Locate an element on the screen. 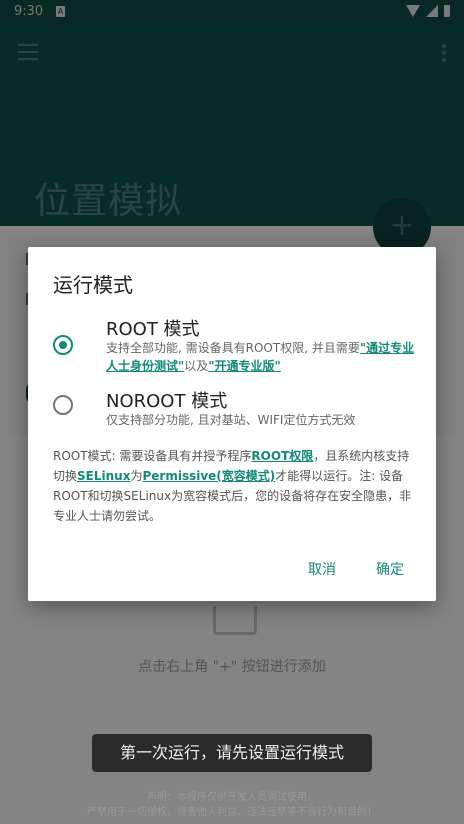 Image resolution: width=464 pixels, height=824 pixels. dialog-title: 运行模式 is located at coordinates (93, 285).